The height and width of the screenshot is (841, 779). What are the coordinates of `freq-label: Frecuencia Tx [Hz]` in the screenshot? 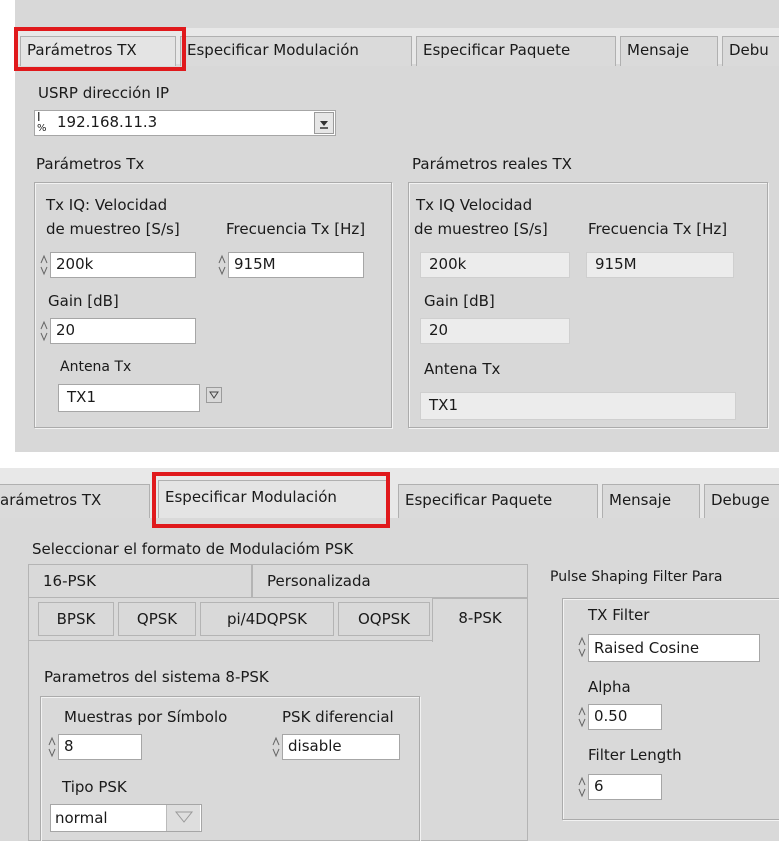 It's located at (296, 229).